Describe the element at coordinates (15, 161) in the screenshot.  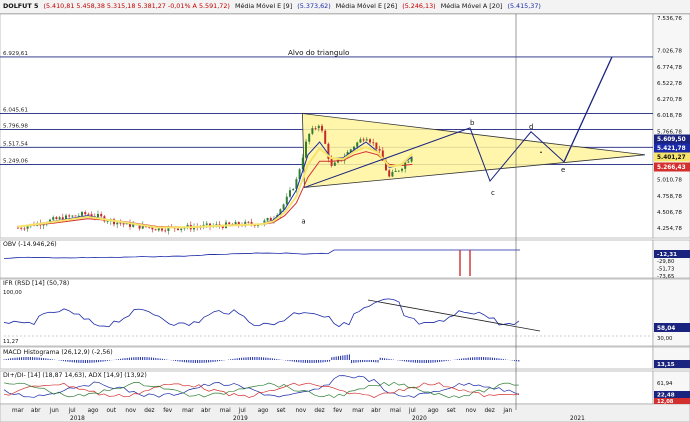
I see `level-label-4: 5.249,06` at that location.